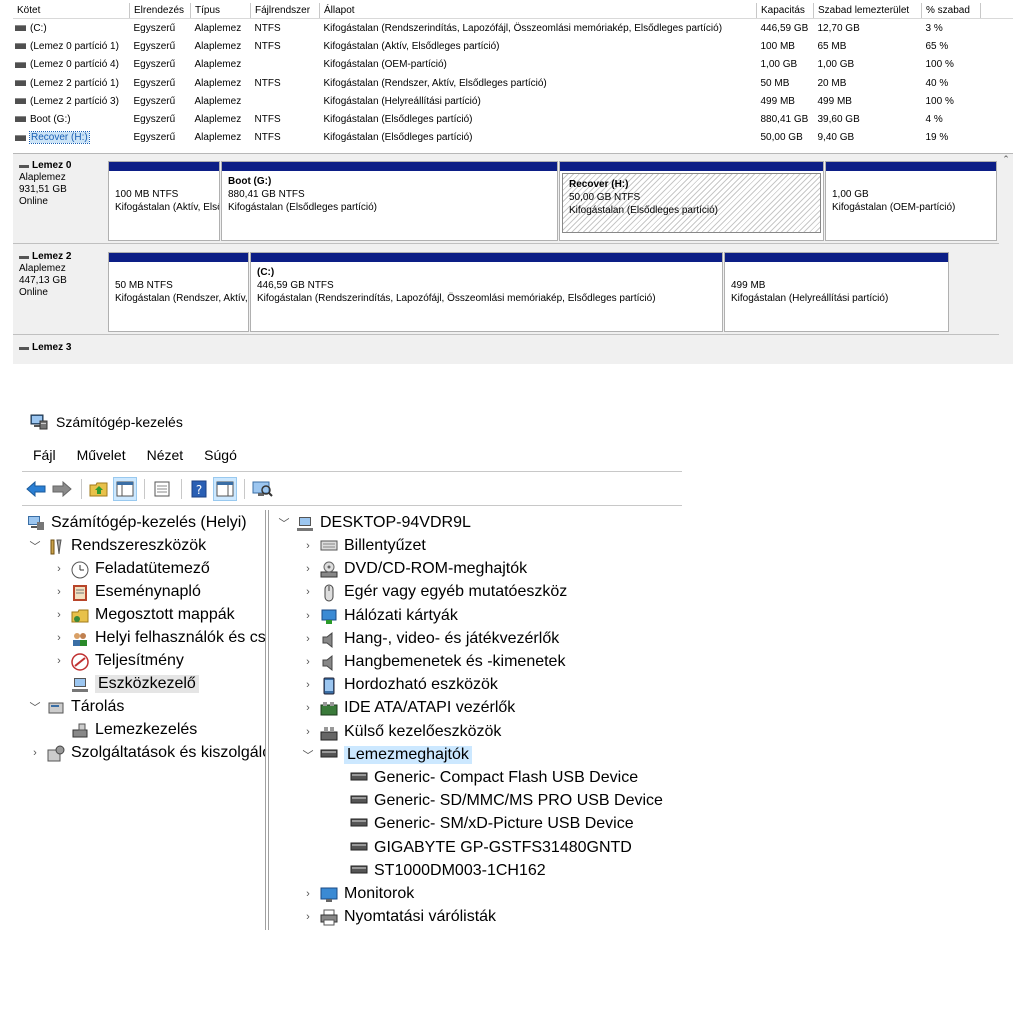 Image resolution: width=1024 pixels, height=1024 pixels. Describe the element at coordinates (165, 455) in the screenshot. I see `menu-nezet: Nézet` at that location.